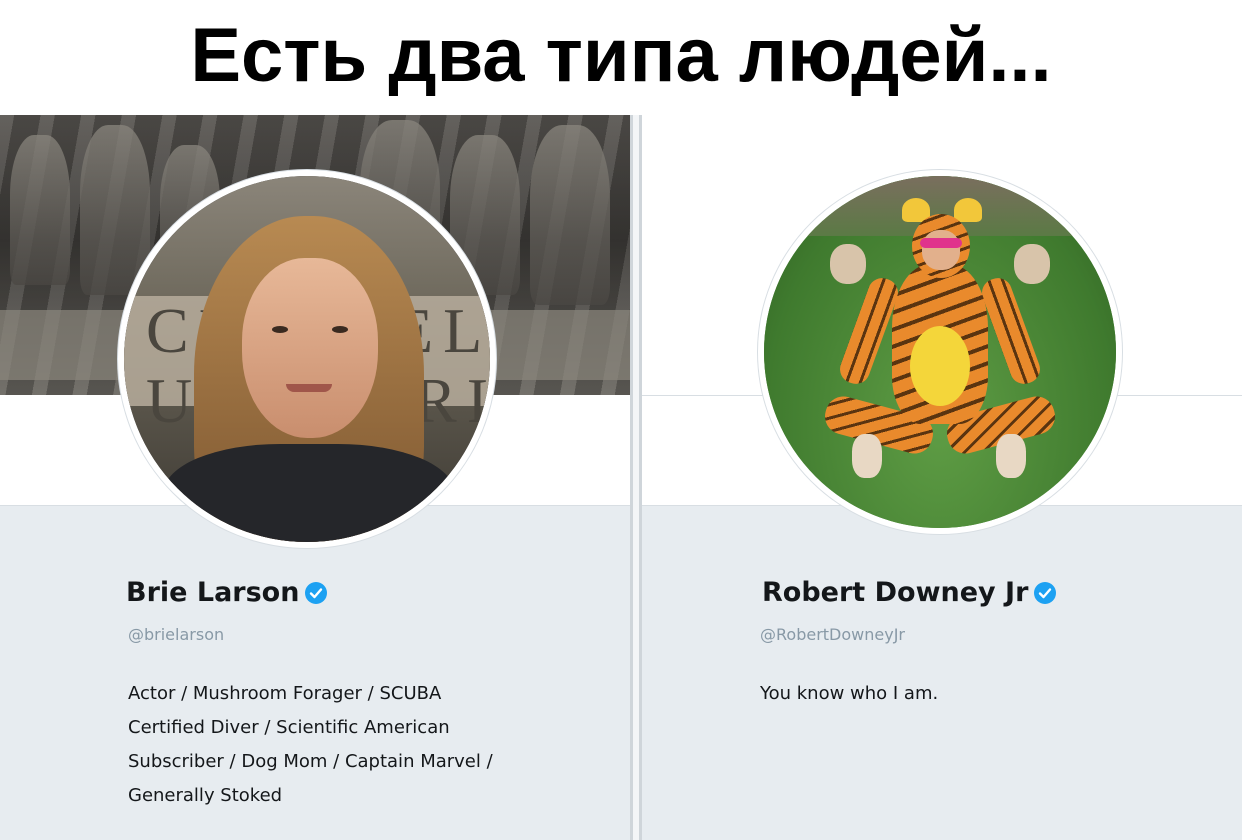 The width and height of the screenshot is (1242, 840). I want to click on bio-line: Actor / Mushroom Forager / SCUBA, so click(285, 693).